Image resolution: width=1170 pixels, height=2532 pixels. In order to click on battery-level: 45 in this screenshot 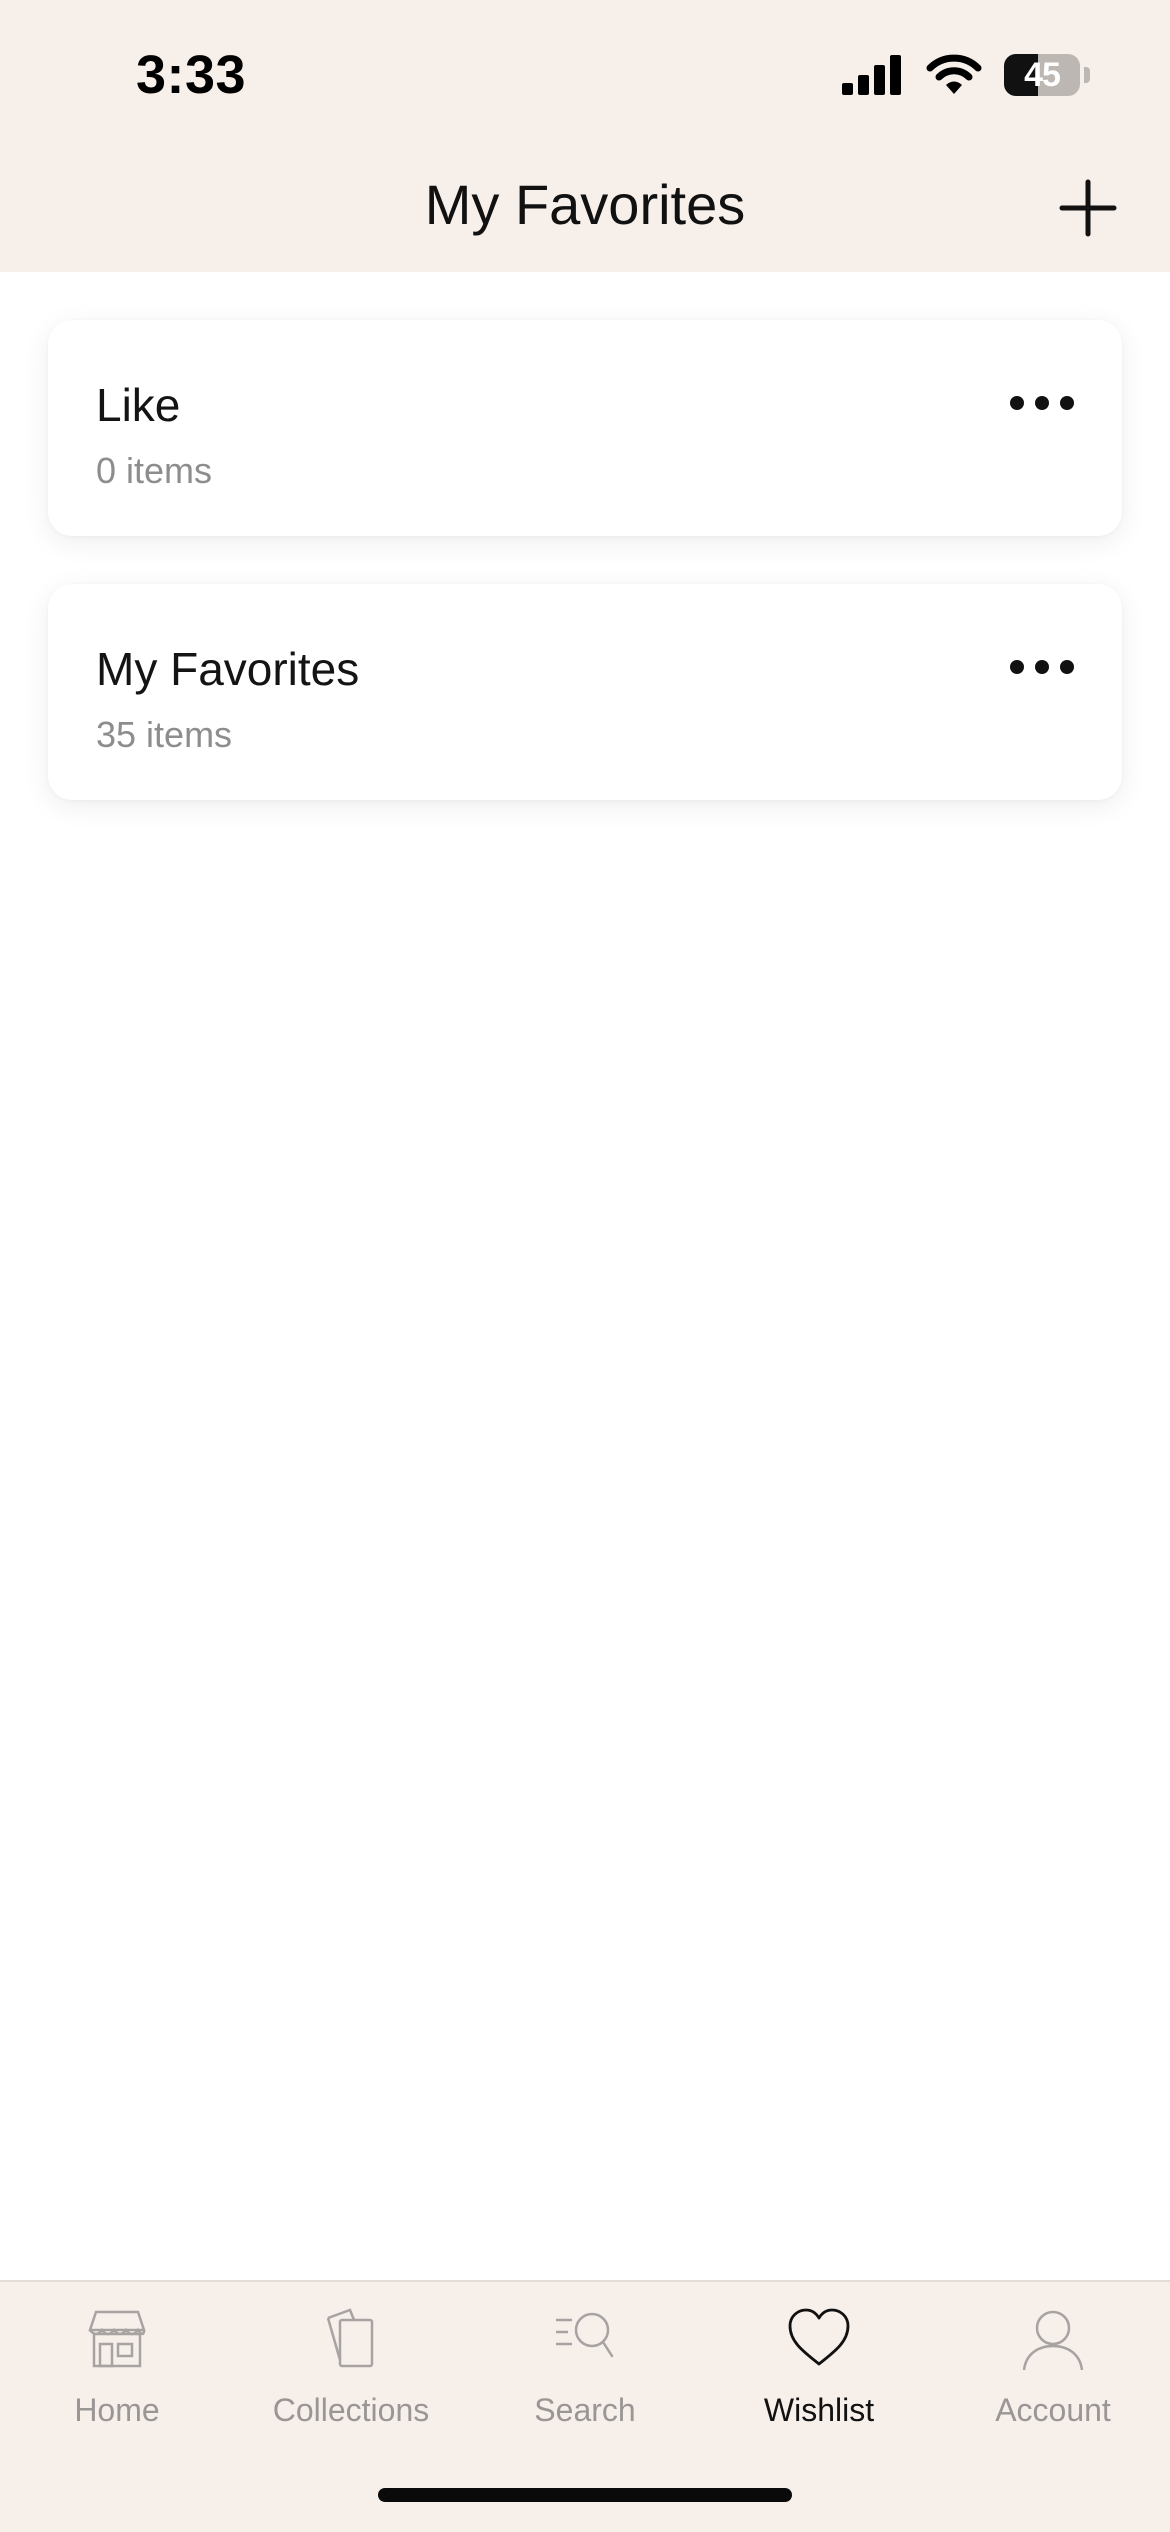, I will do `click(1042, 74)`.